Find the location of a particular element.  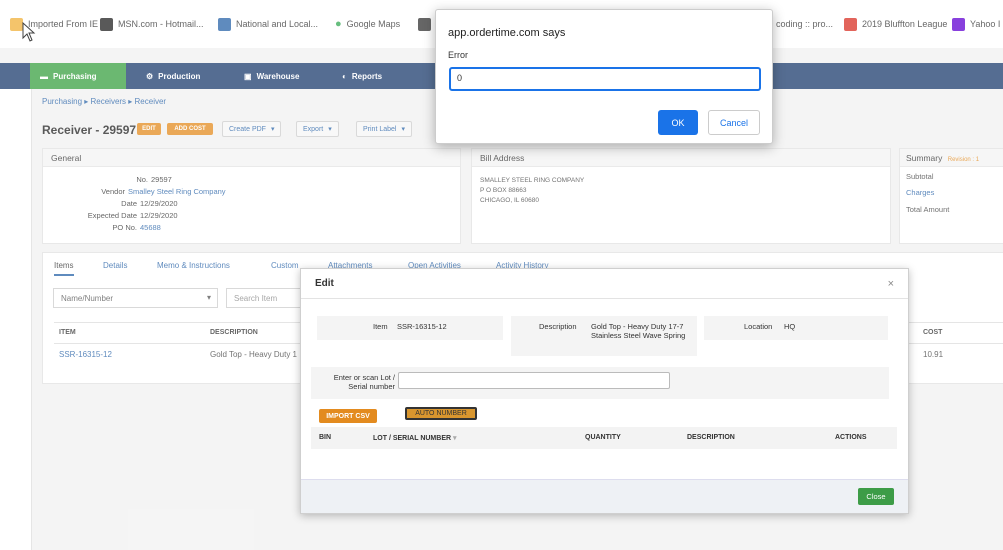

auto-number-button: AUTO NUMBER is located at coordinates (441, 413).